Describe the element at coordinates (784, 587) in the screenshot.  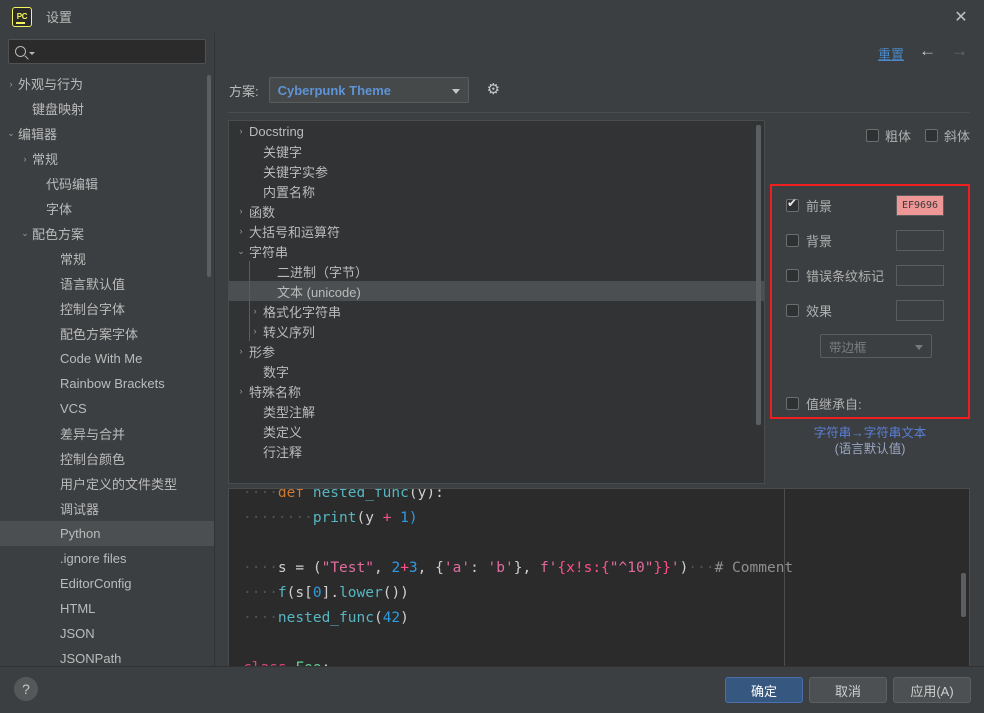
I see `right-margin-line` at that location.